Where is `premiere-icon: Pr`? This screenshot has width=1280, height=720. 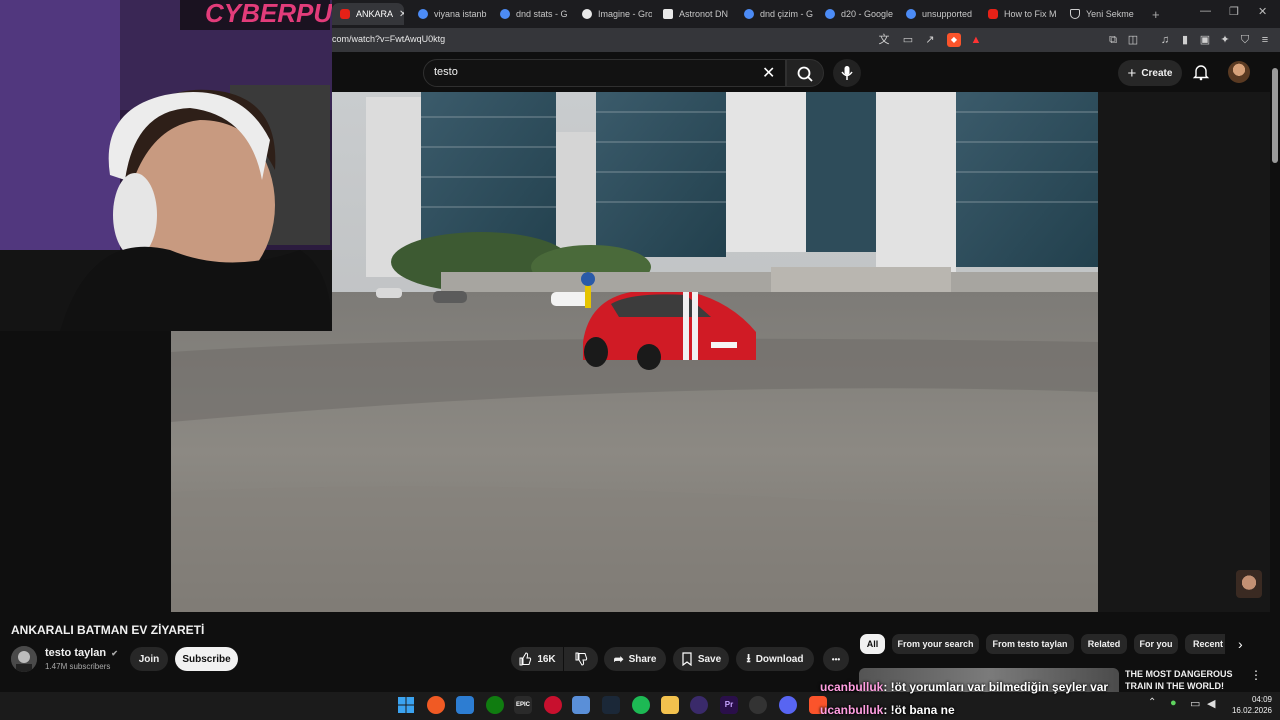 premiere-icon: Pr is located at coordinates (729, 705).